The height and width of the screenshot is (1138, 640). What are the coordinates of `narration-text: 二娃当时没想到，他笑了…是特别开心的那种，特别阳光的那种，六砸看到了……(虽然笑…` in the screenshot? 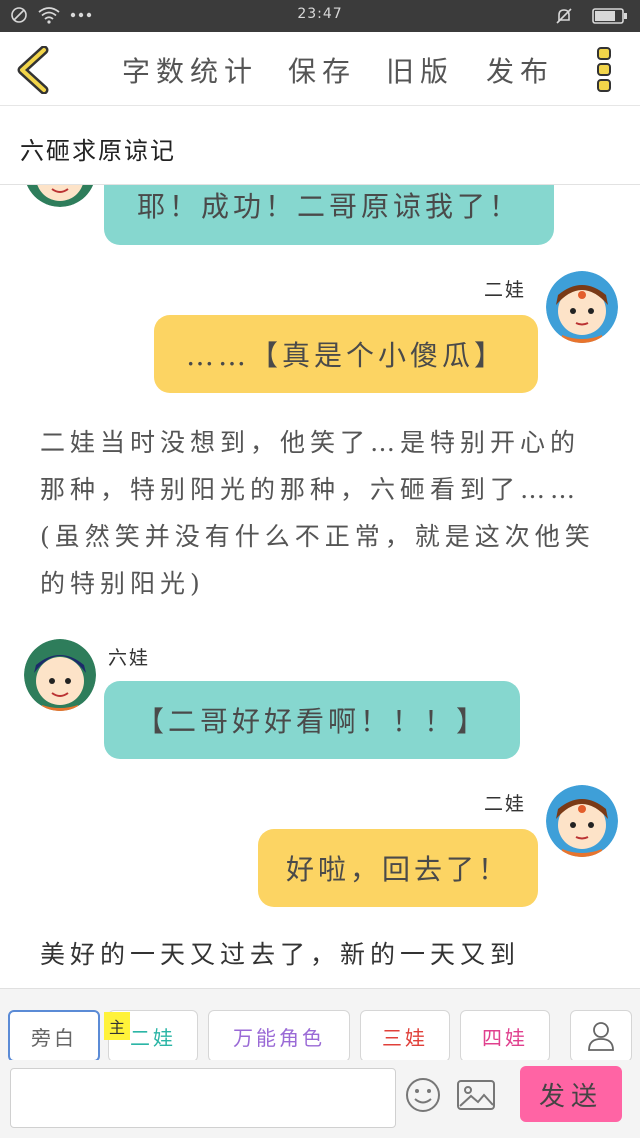 It's located at (320, 513).